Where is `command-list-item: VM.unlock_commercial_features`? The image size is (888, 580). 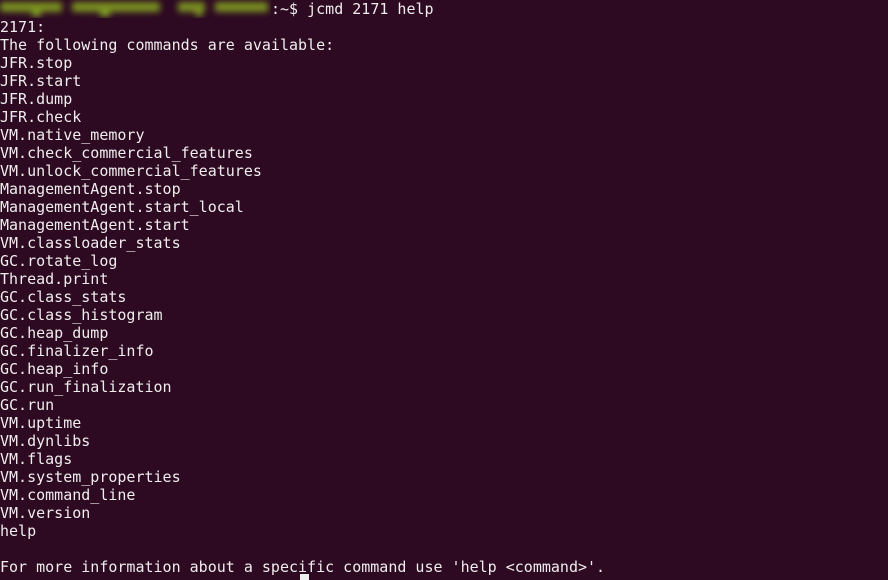
command-list-item: VM.unlock_commercial_features is located at coordinates (131, 171).